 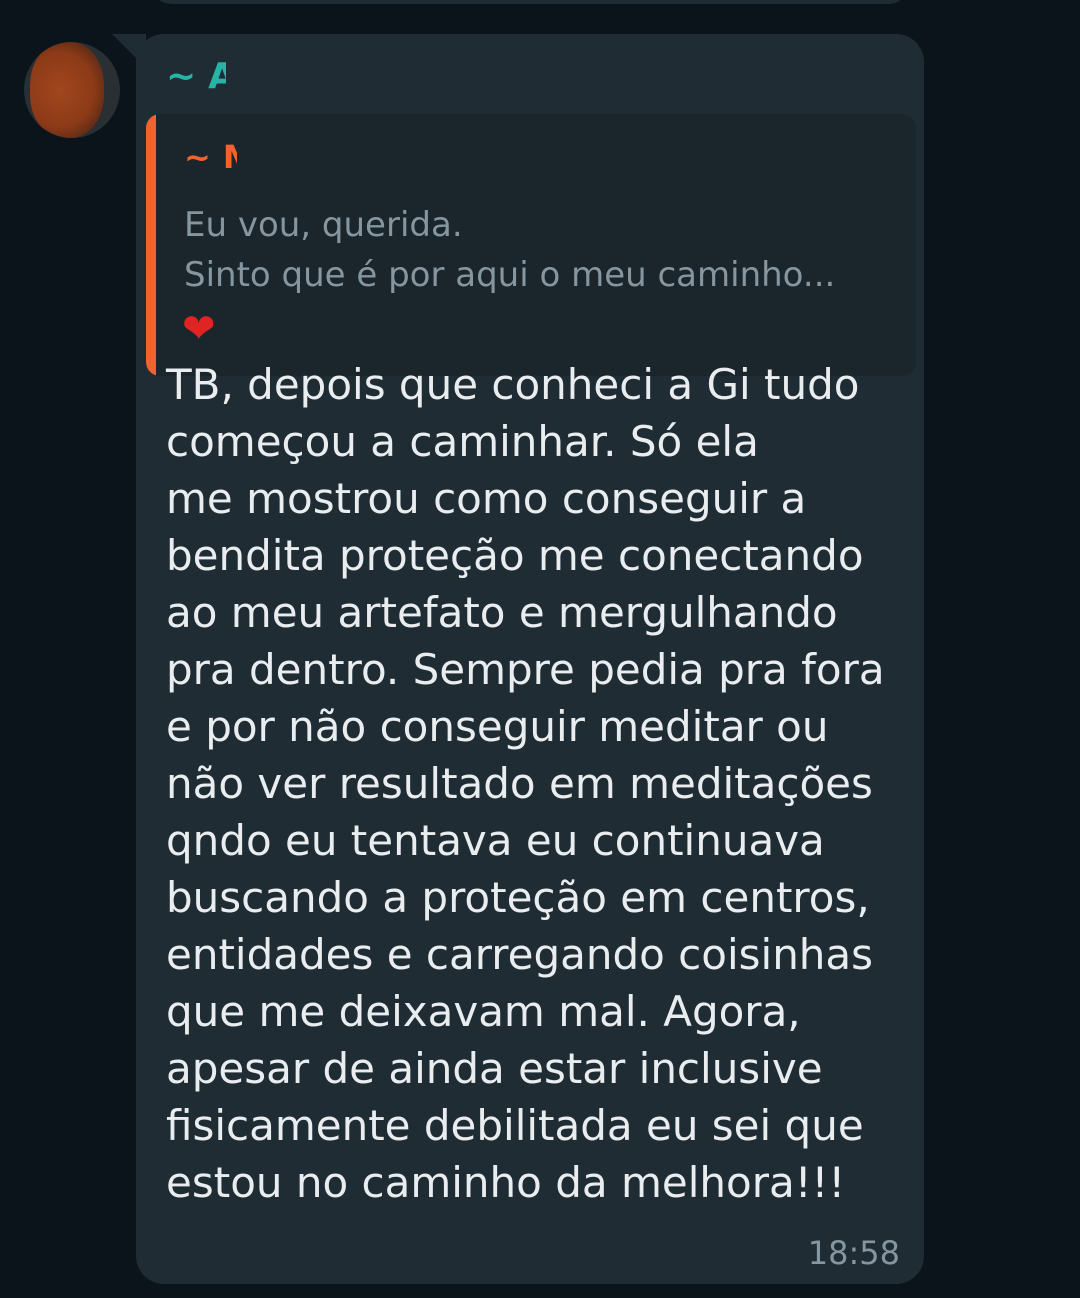 What do you see at coordinates (230, 157) in the screenshot?
I see `quoted-author-initial: M` at bounding box center [230, 157].